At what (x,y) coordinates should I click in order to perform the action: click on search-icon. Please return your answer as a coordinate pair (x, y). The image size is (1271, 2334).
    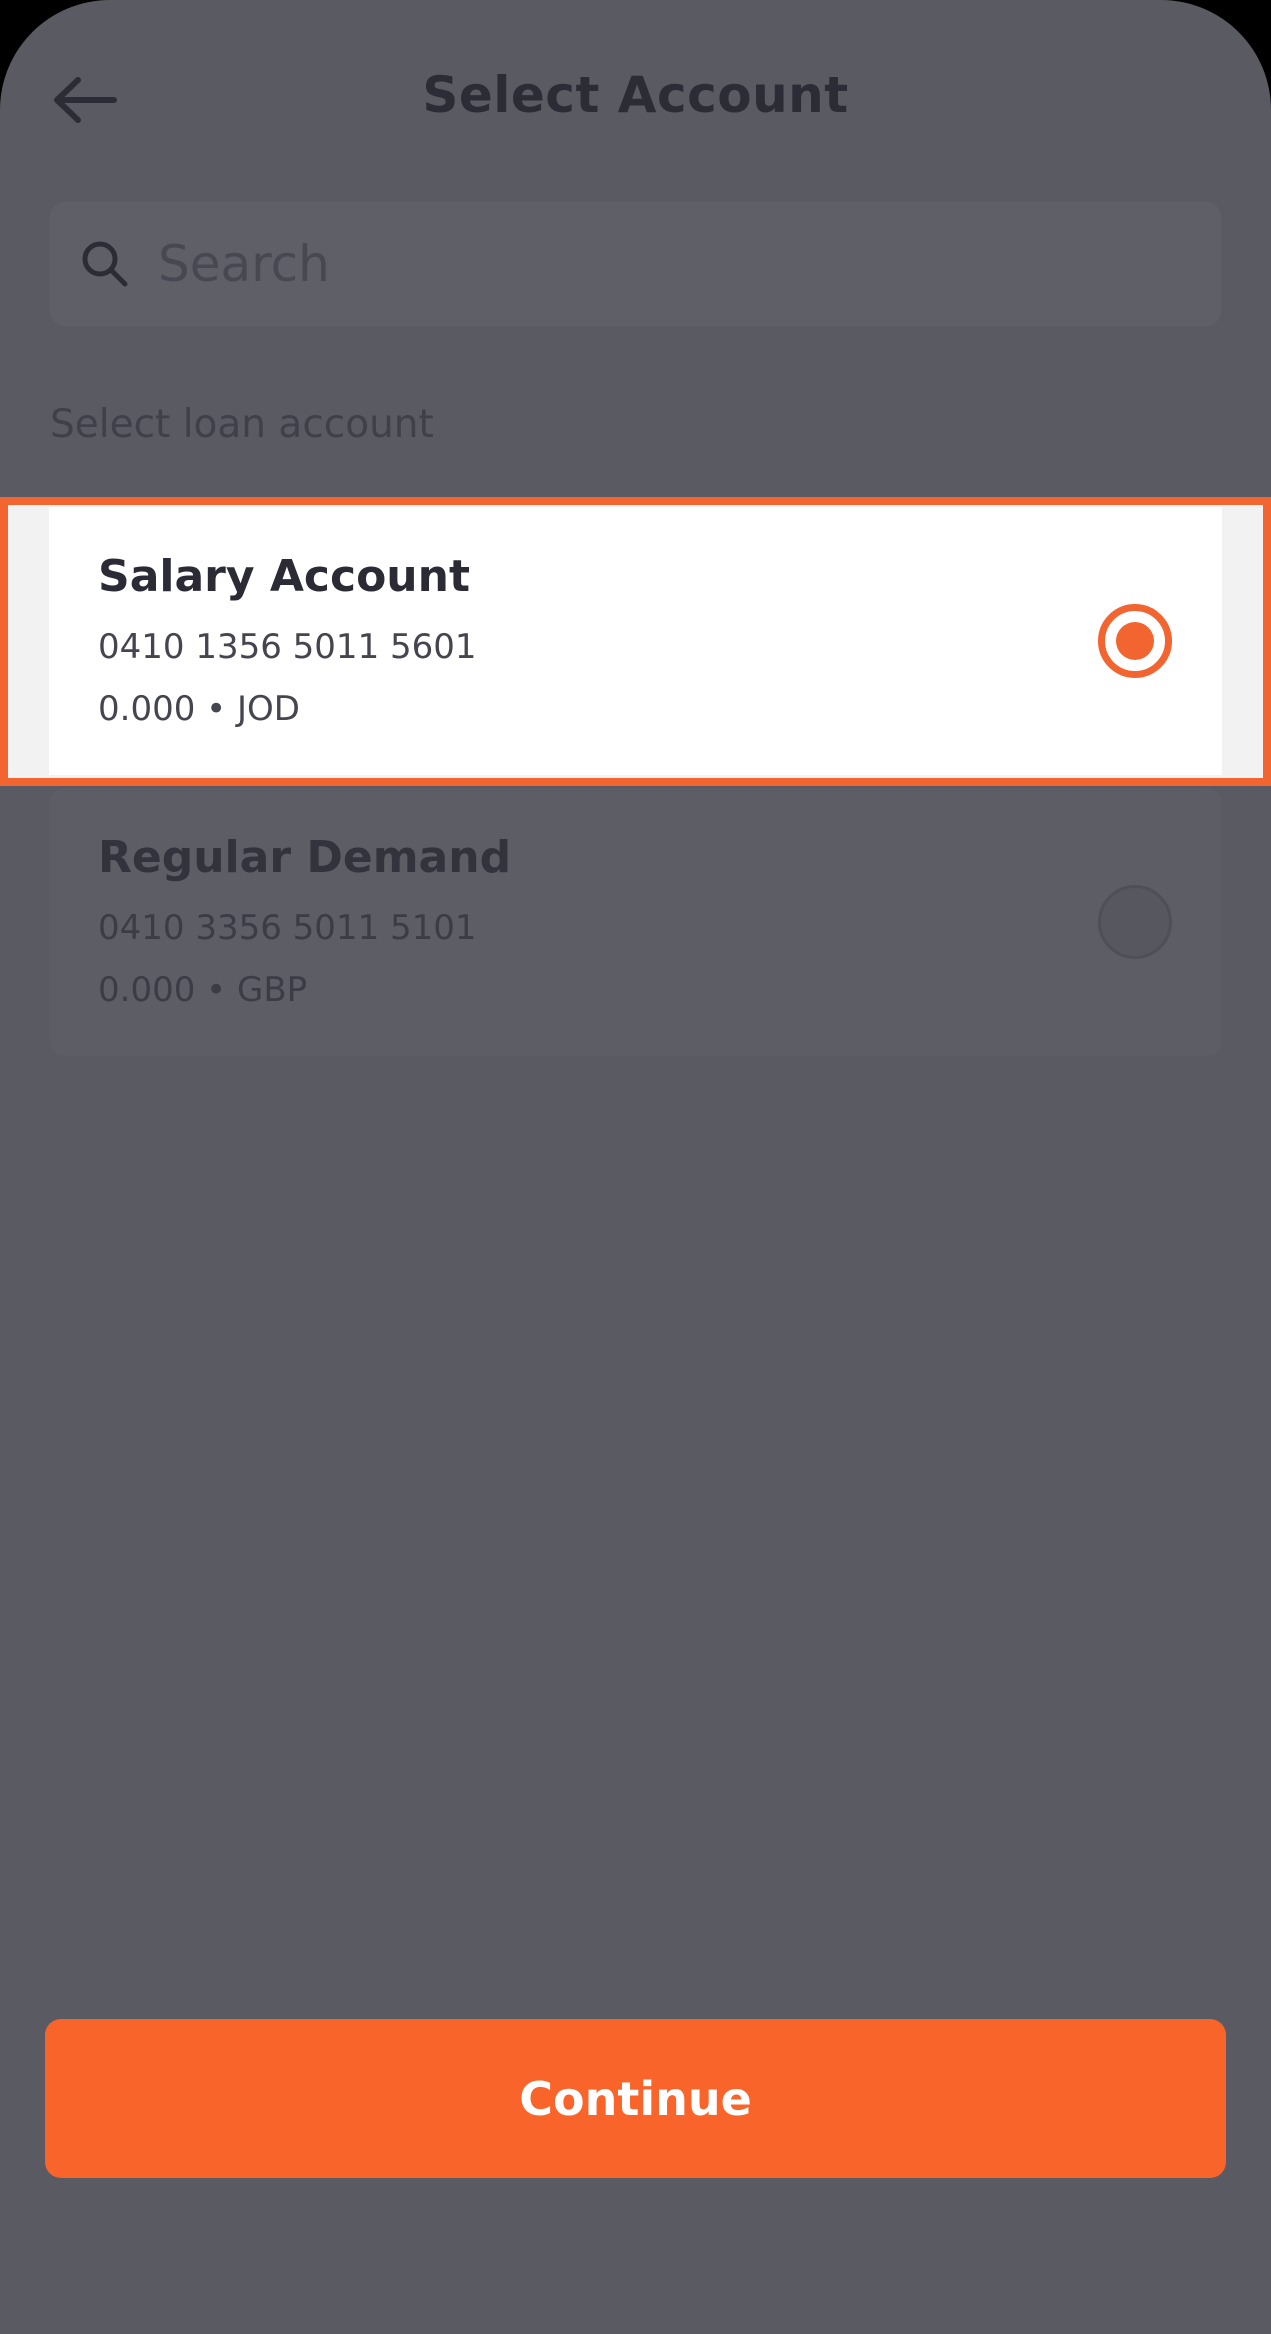
    Looking at the image, I should click on (105, 264).